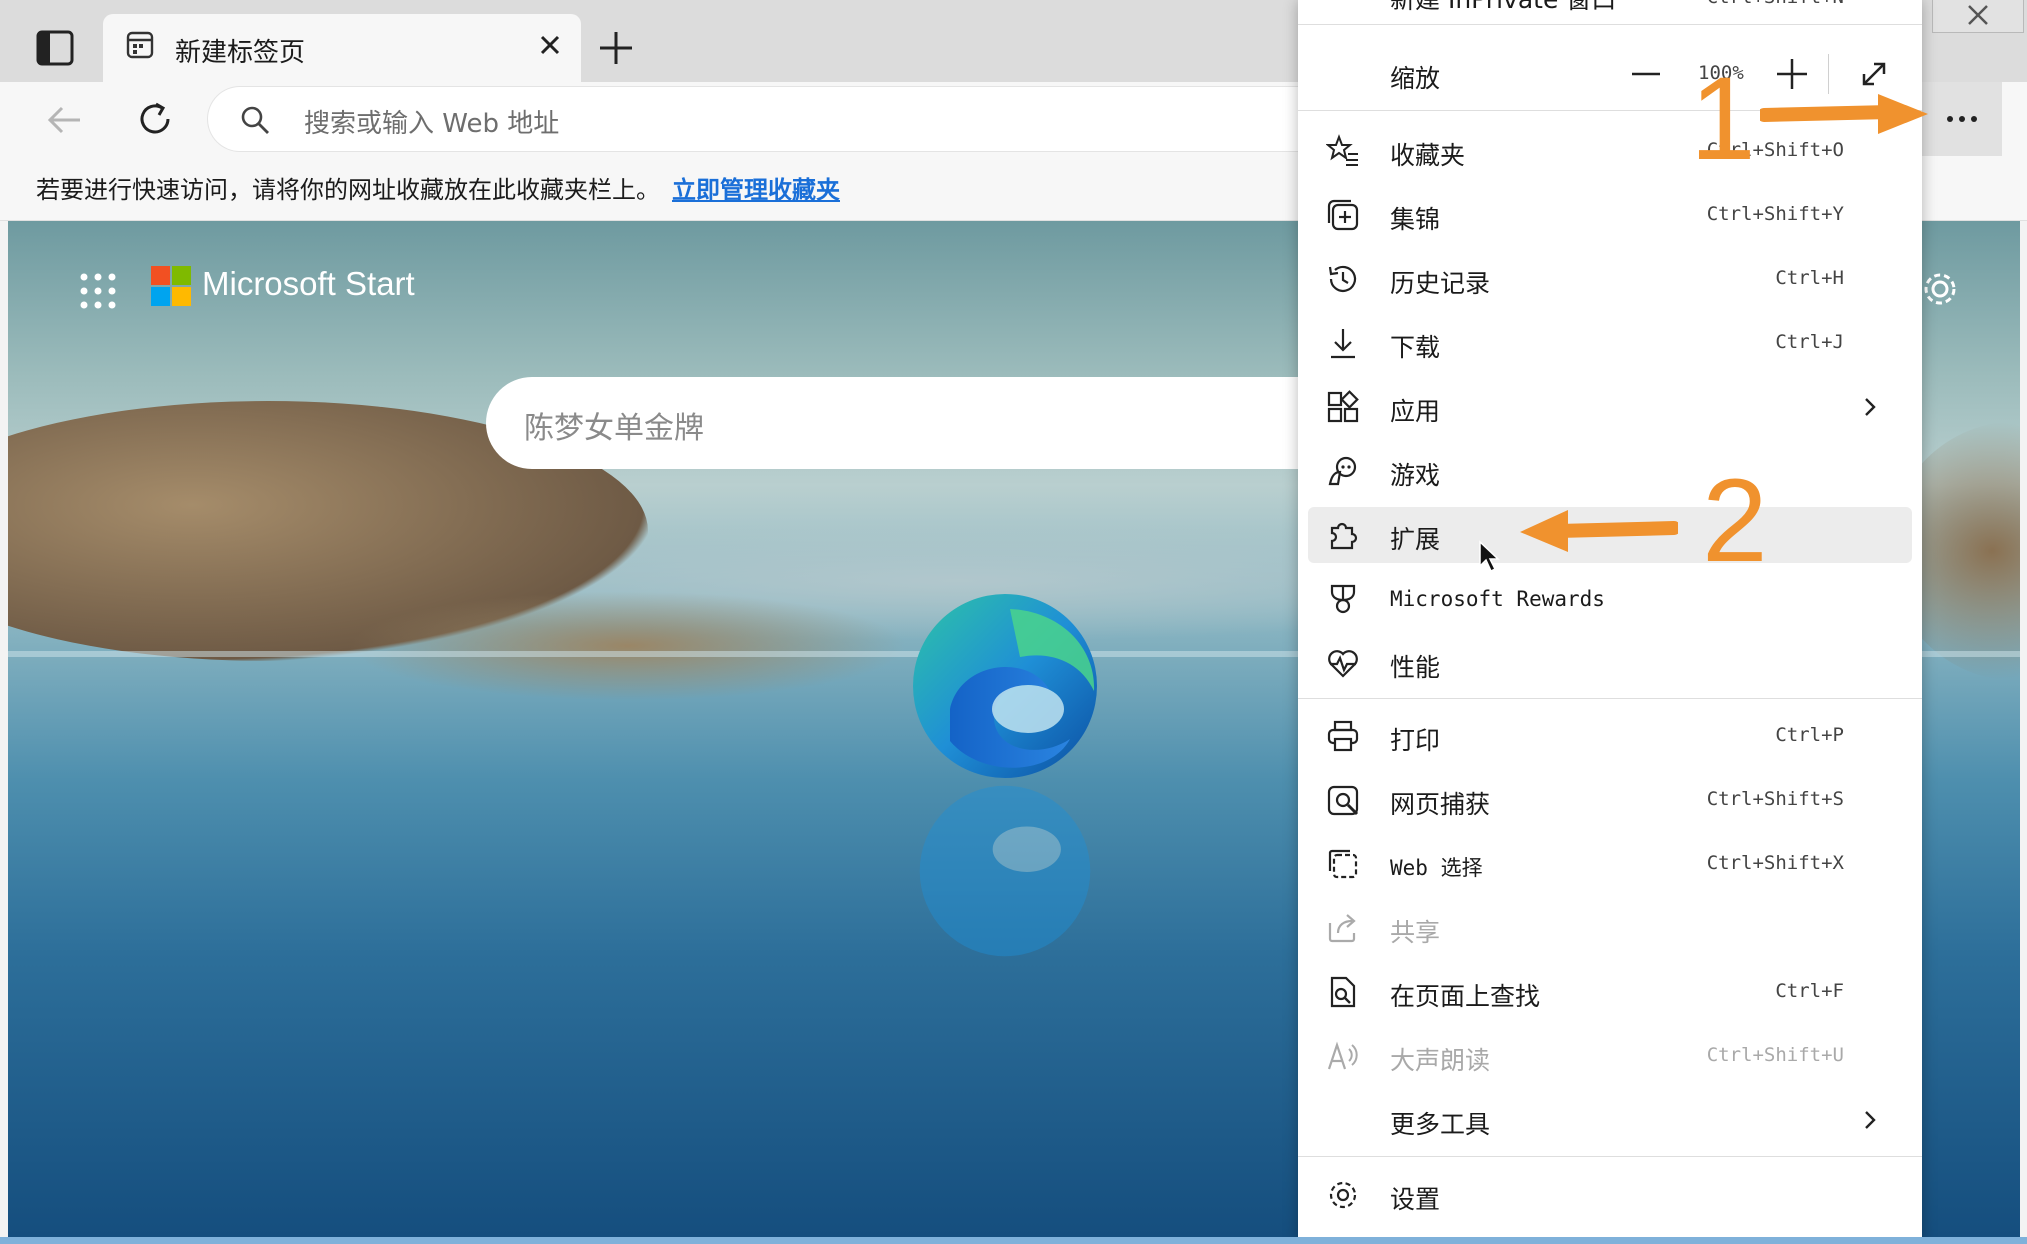 This screenshot has height=1244, width=2027. I want to click on menu-item-shortcut: Ctrl+Shift+S, so click(1775, 799).